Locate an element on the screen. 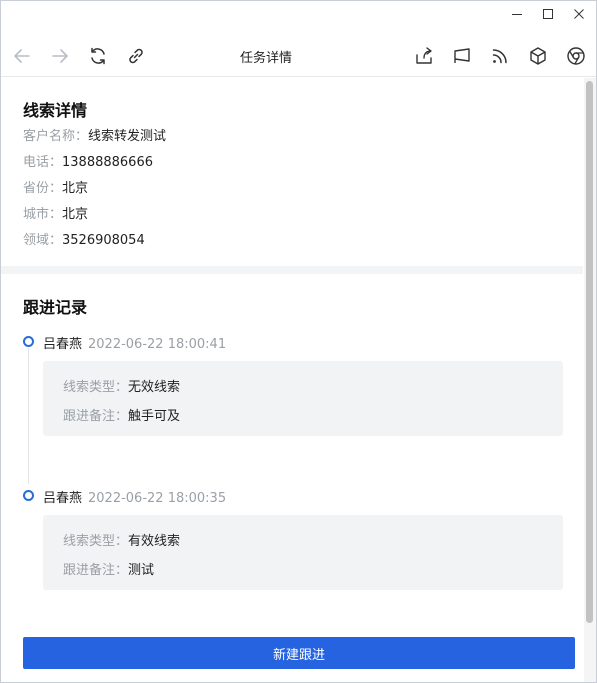 The width and height of the screenshot is (597, 683). flag-icon is located at coordinates (462, 56).